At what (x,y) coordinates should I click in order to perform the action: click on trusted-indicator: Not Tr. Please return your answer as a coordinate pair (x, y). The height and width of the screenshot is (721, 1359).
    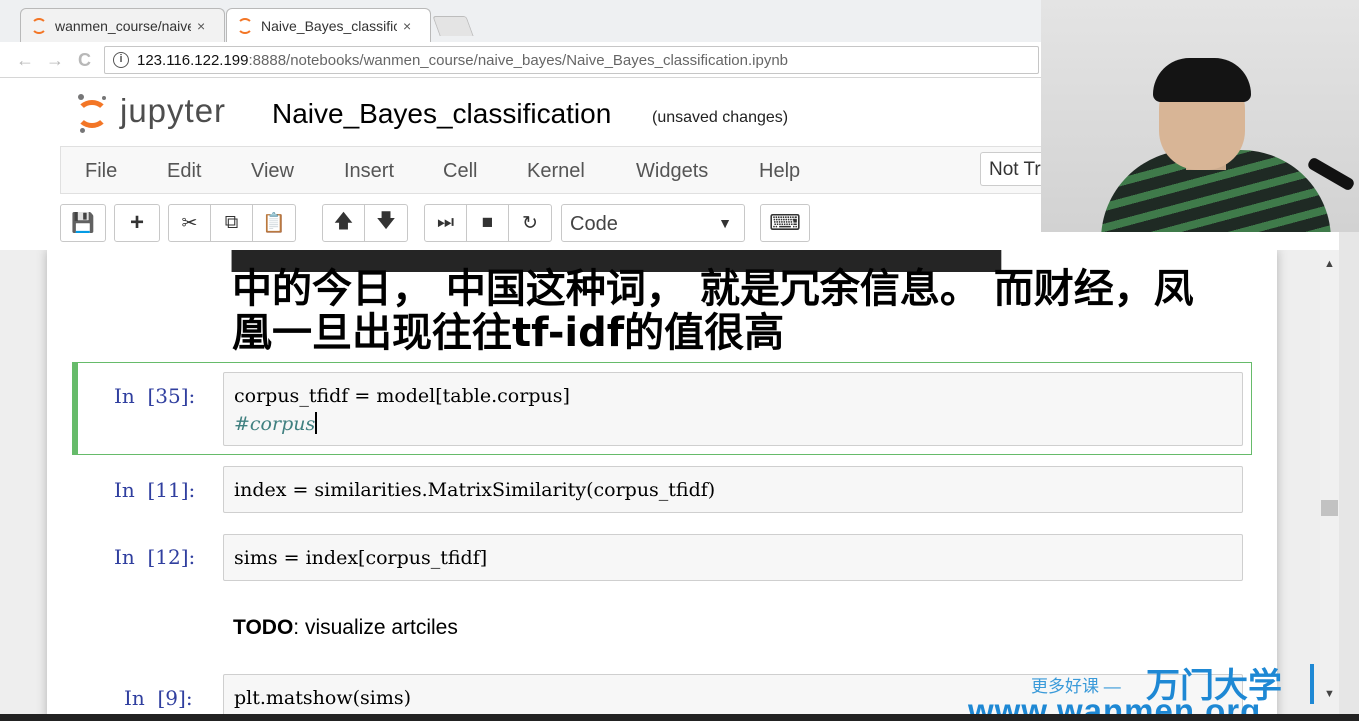
    Looking at the image, I should click on (1011, 169).